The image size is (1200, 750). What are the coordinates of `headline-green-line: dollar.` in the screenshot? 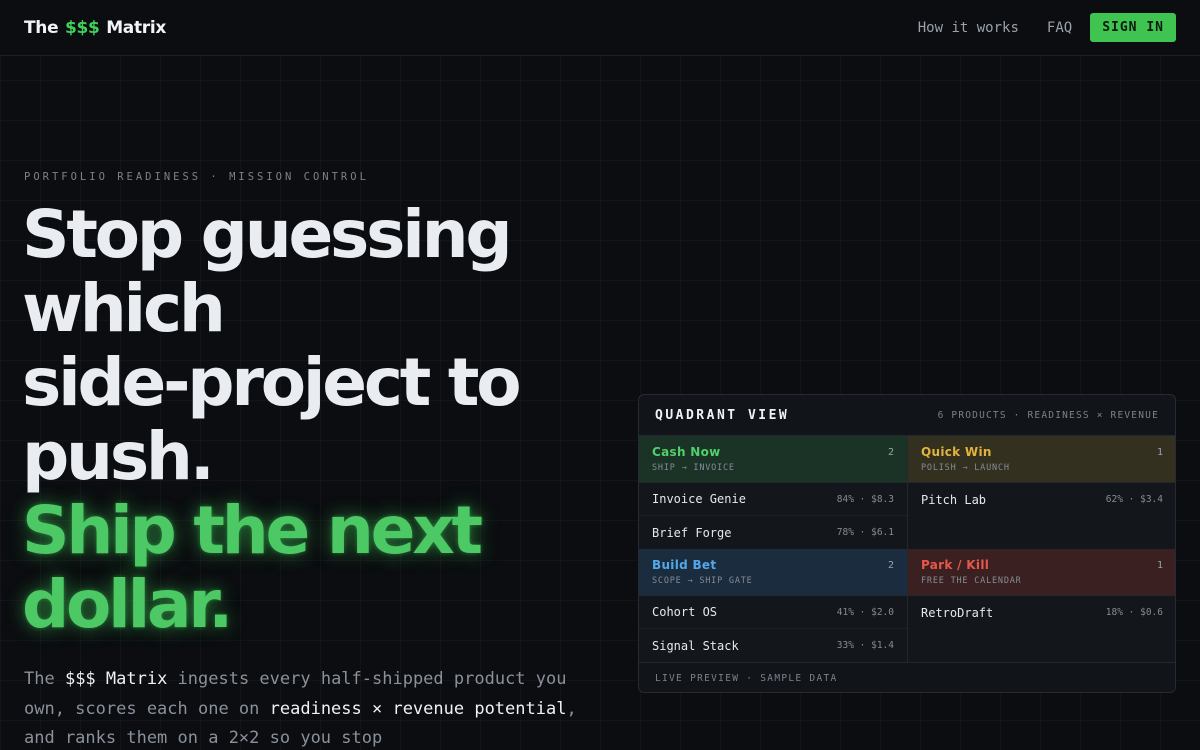 It's located at (127, 604).